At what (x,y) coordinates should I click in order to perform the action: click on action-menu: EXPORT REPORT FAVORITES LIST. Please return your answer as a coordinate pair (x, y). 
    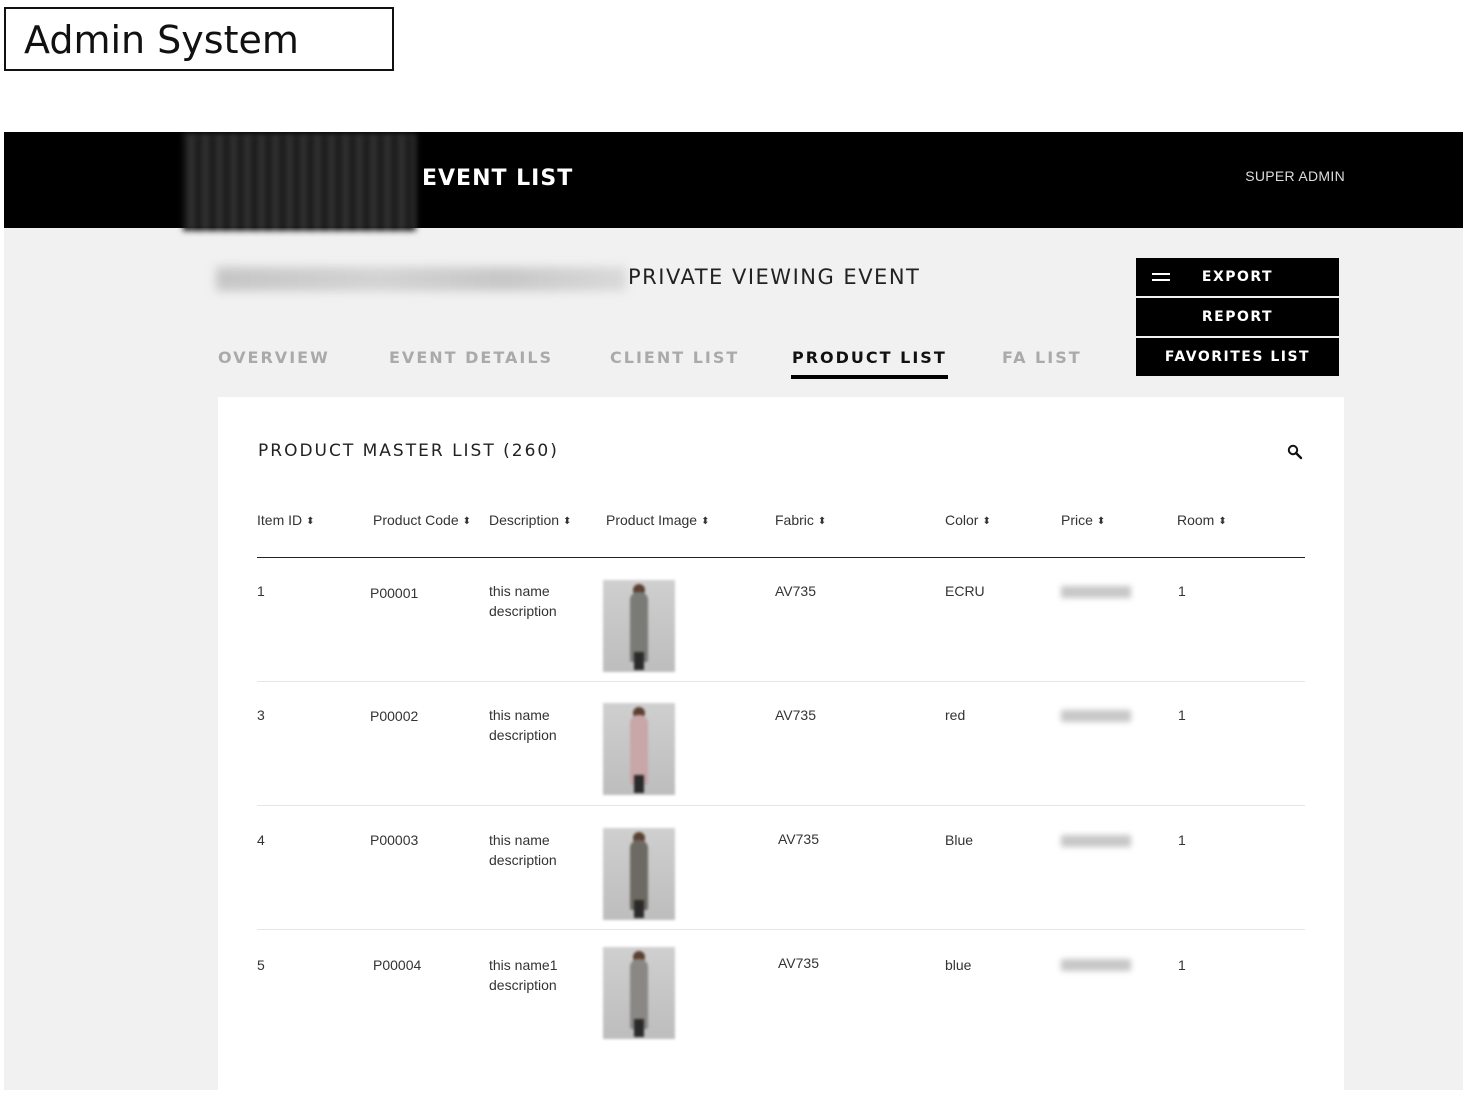
    Looking at the image, I should click on (1237, 318).